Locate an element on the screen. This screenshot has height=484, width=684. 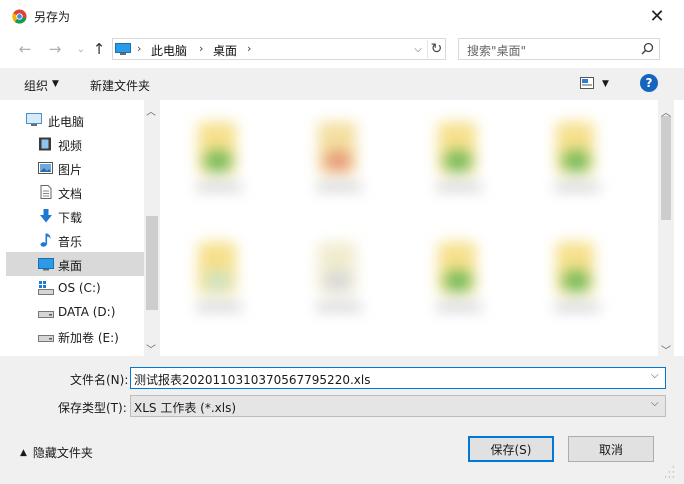
sidebar-item-label: 图片 is located at coordinates (70, 170).